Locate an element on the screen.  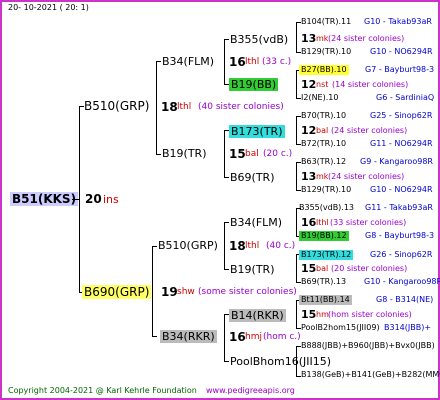
gen4-queen-3: B27(BB).10 is located at coordinates (324, 70).